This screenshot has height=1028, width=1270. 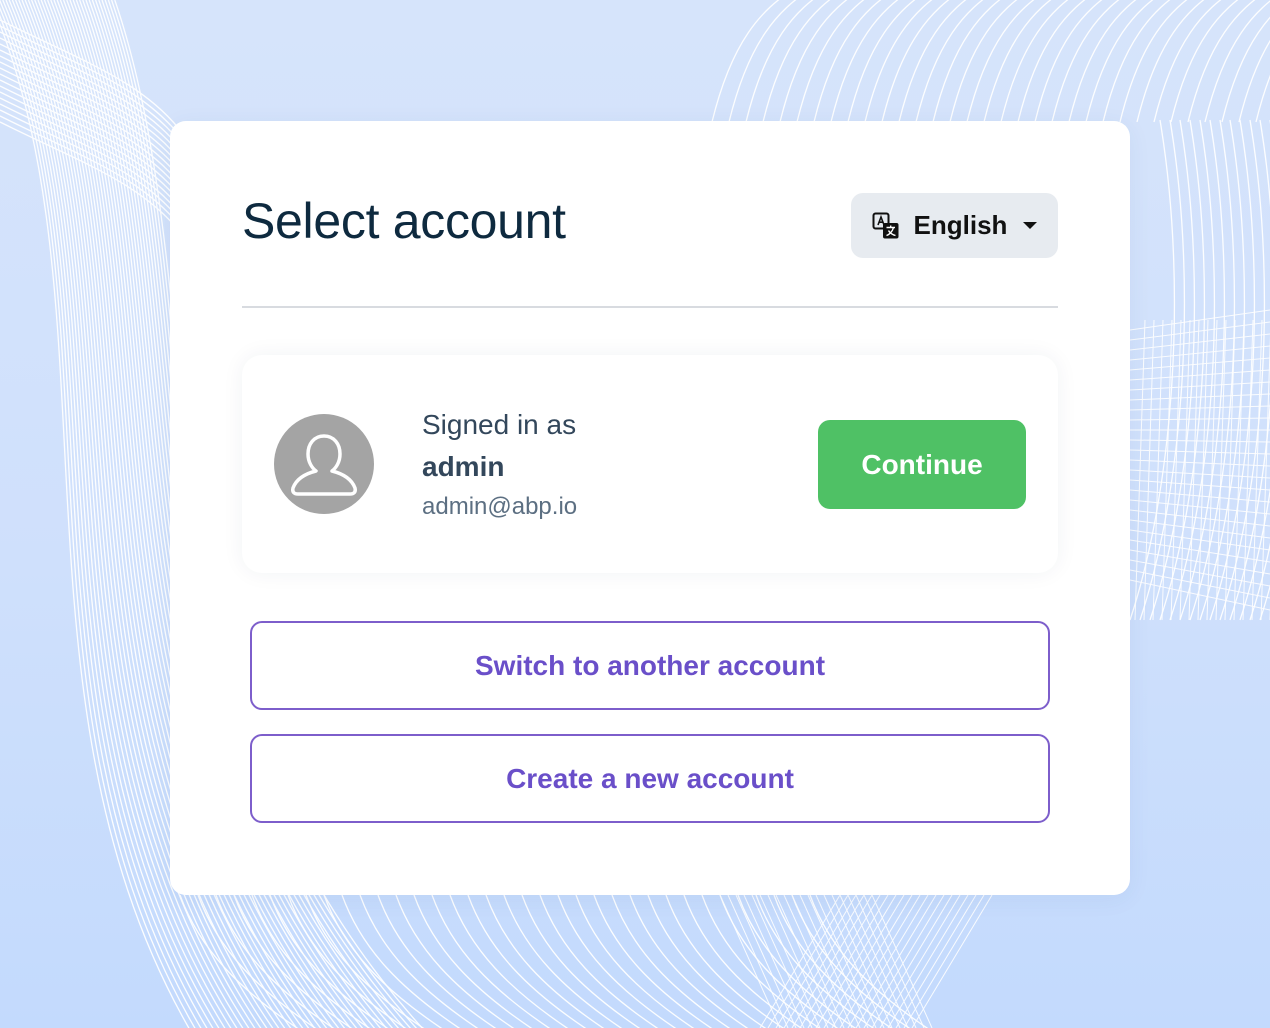 What do you see at coordinates (404, 221) in the screenshot?
I see `page-title: Select account` at bounding box center [404, 221].